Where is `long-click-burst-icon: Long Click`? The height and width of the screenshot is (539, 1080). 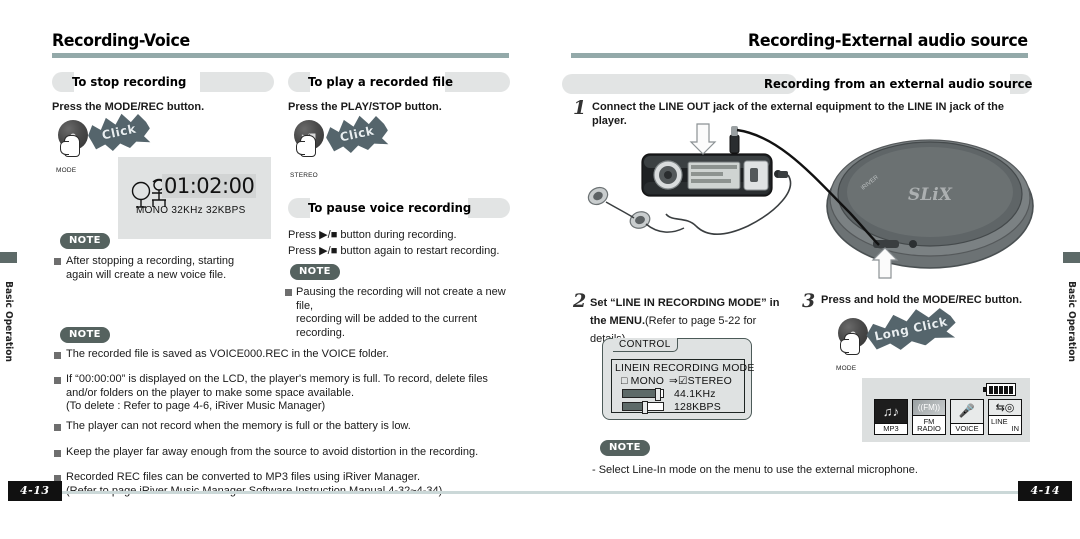
long-click-burst-icon: Long Click is located at coordinates (911, 329).